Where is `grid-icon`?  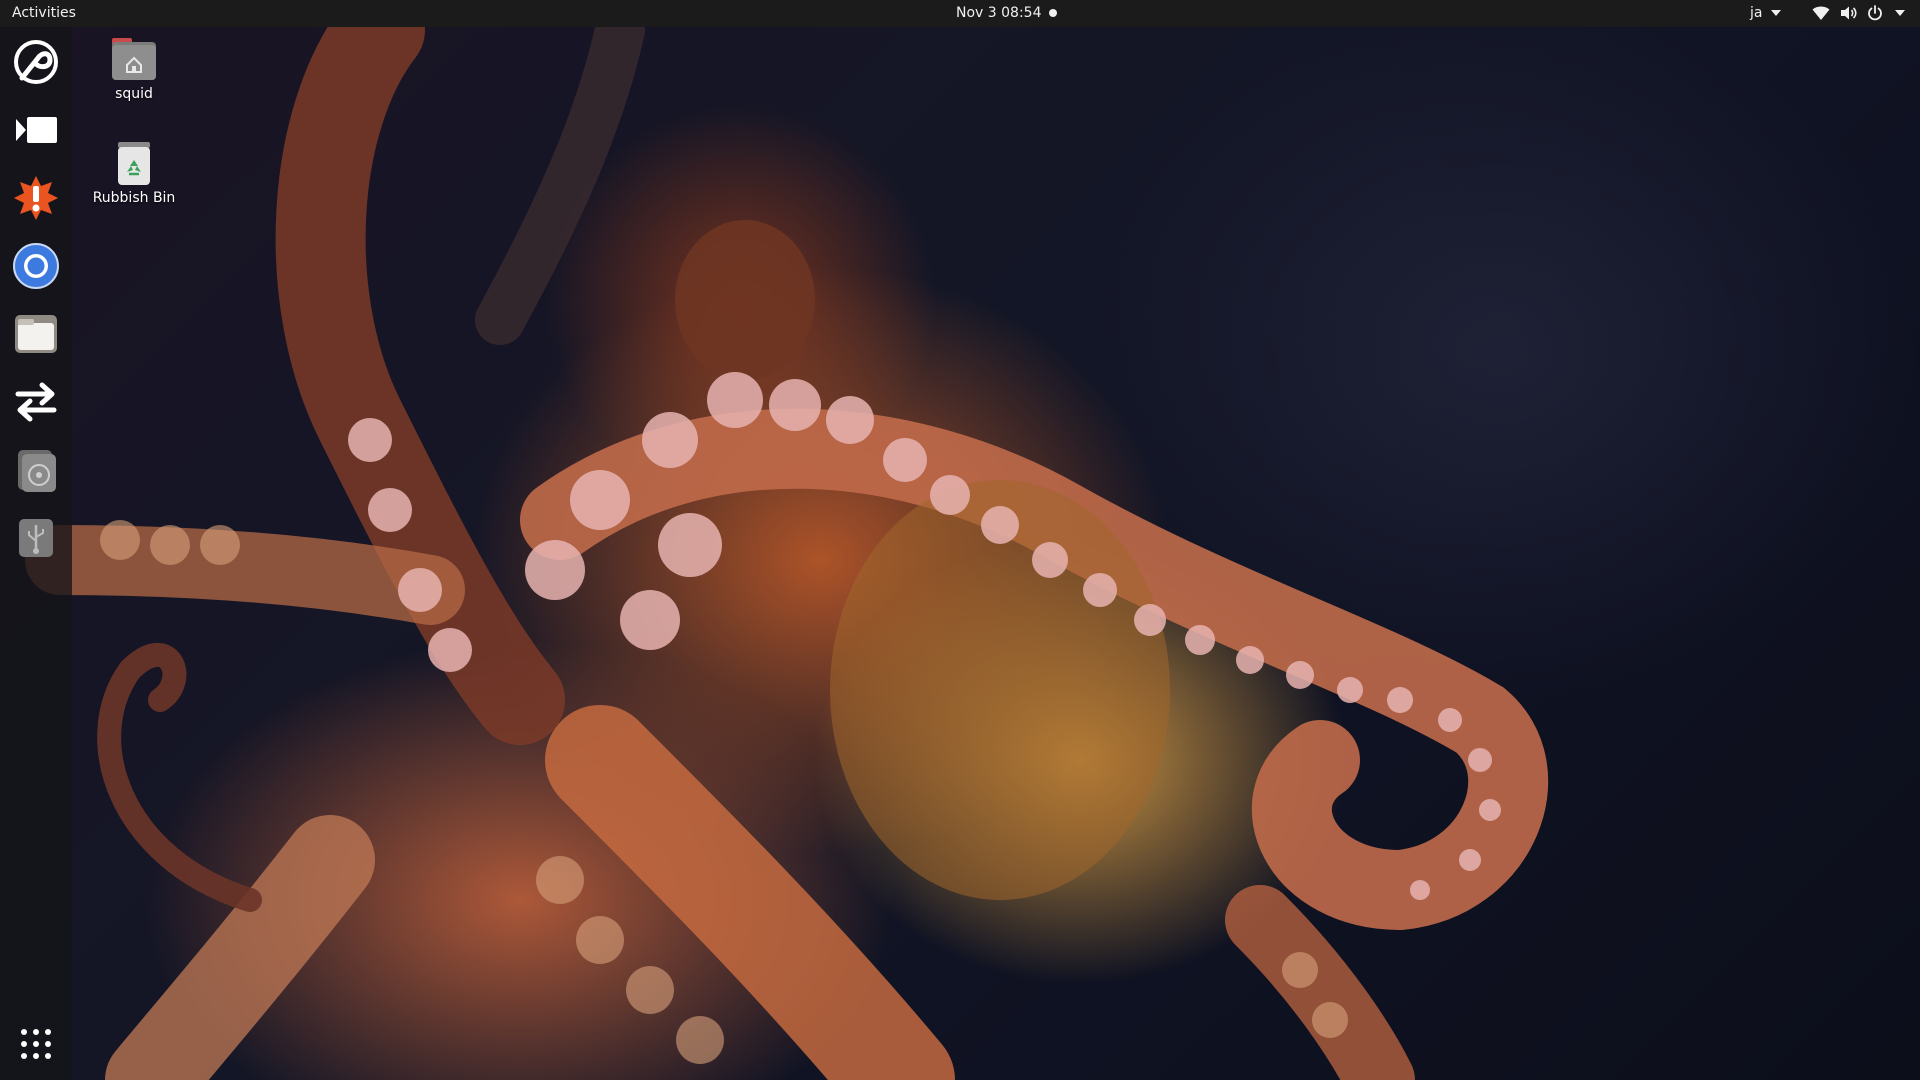 grid-icon is located at coordinates (36, 1044).